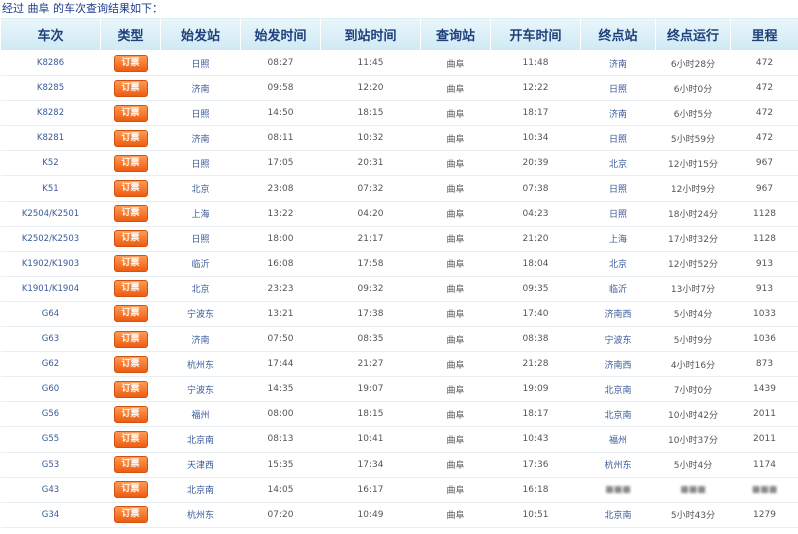 The width and height of the screenshot is (798, 534). What do you see at coordinates (50, 414) in the screenshot?
I see `train-number-cell: G56` at bounding box center [50, 414].